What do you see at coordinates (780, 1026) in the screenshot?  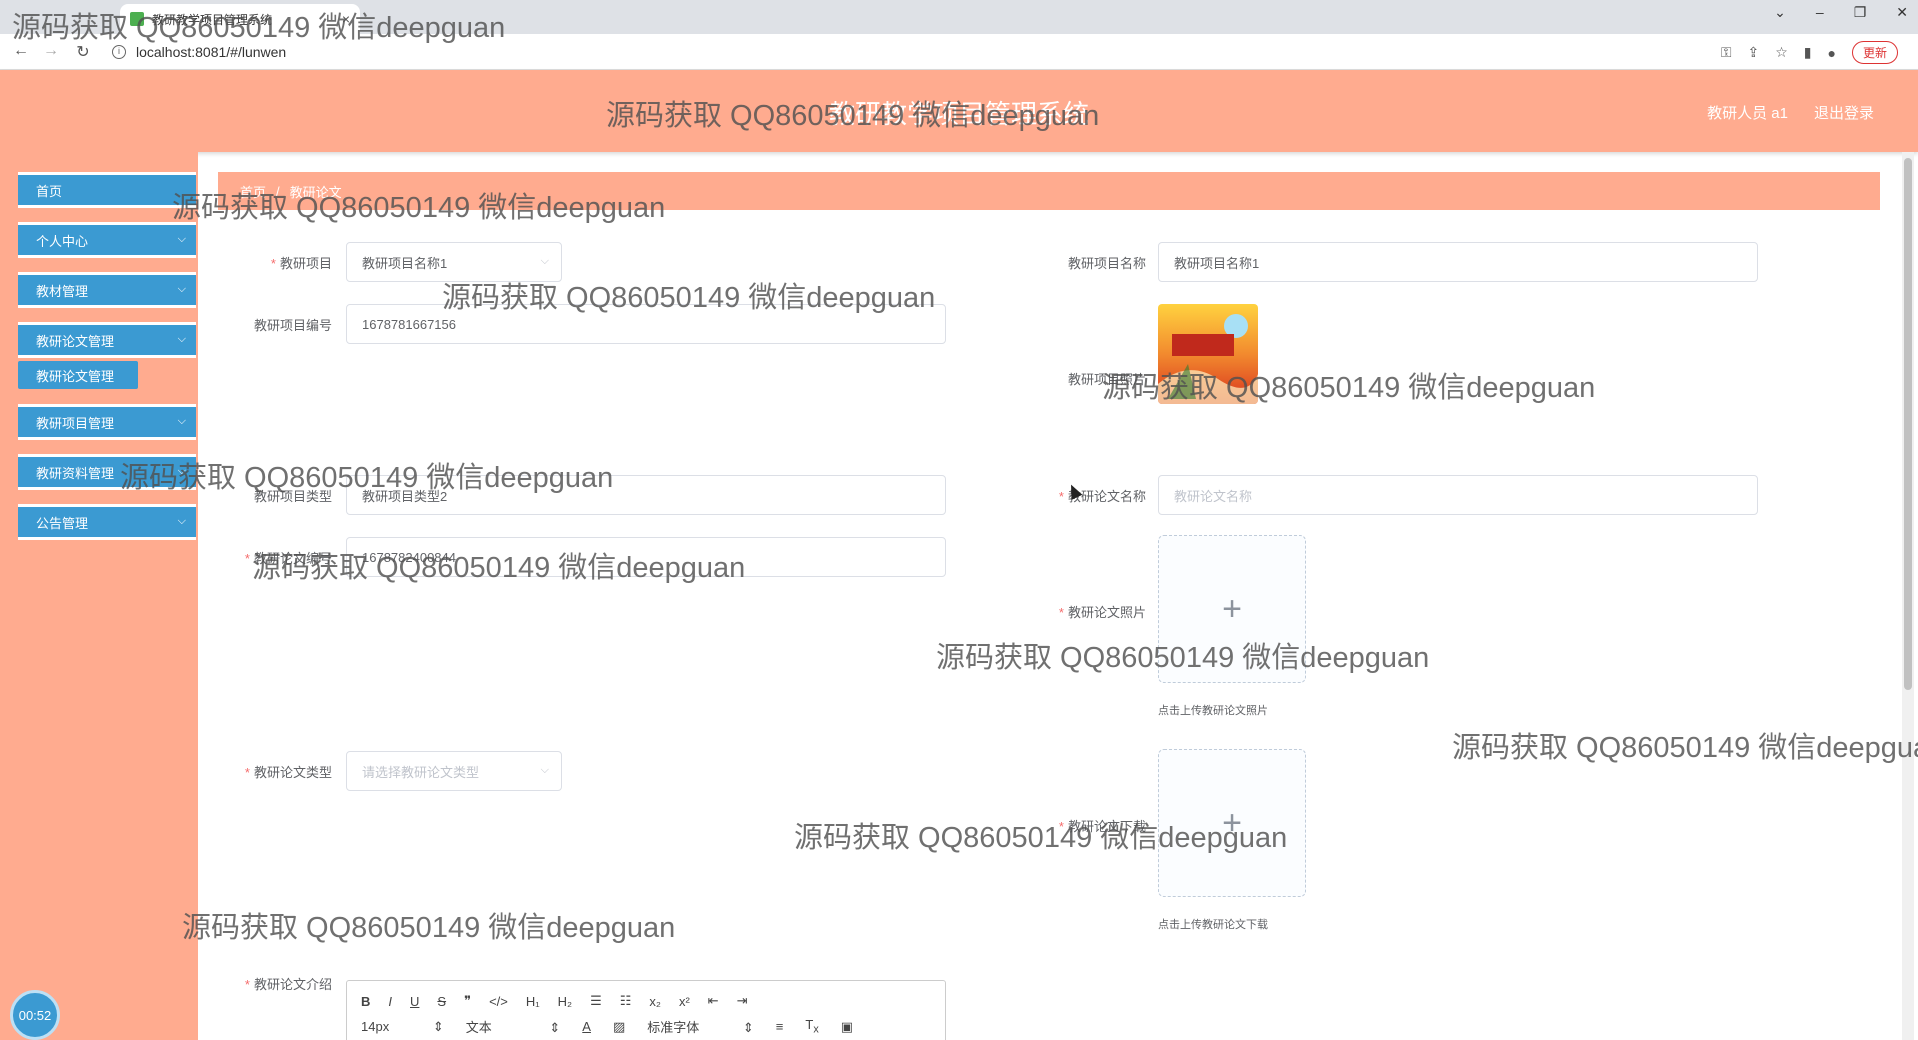 I see `align-icon: ≡` at bounding box center [780, 1026].